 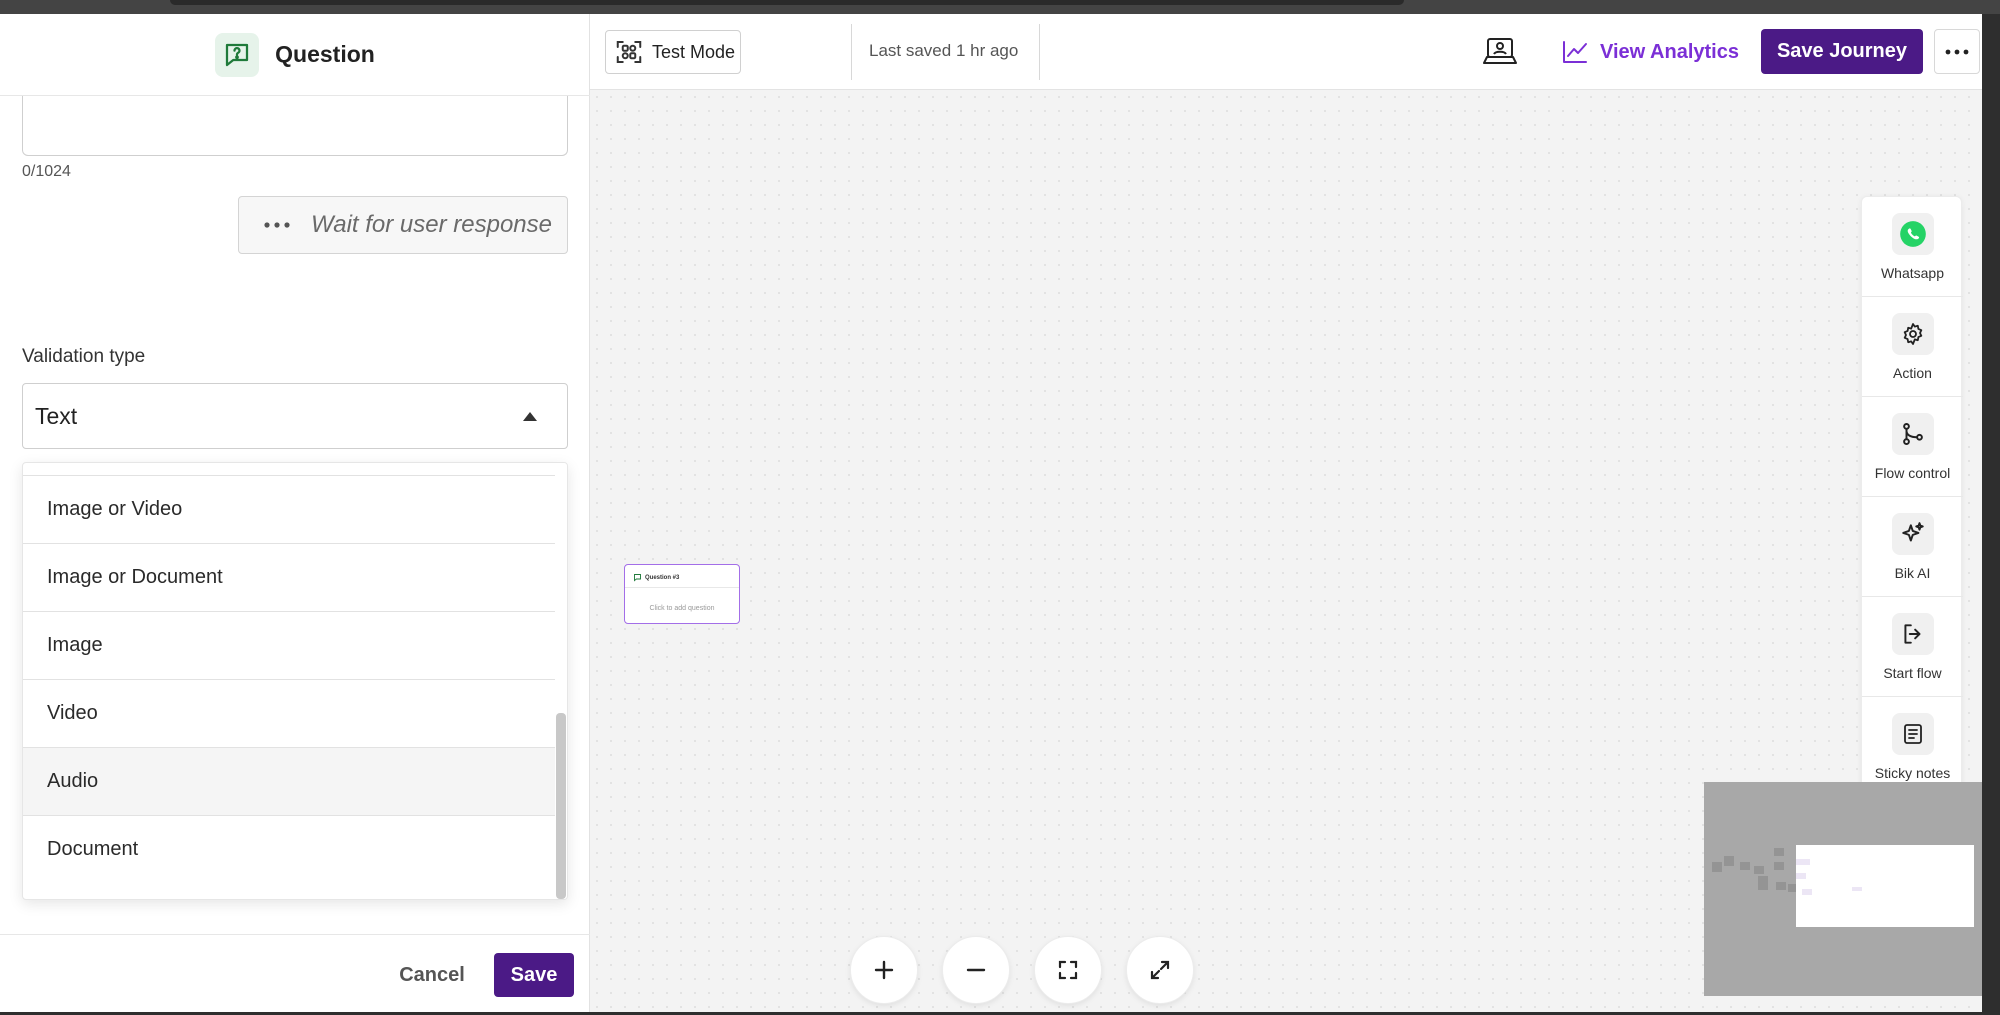 What do you see at coordinates (295, 126) in the screenshot?
I see `question-textarea` at bounding box center [295, 126].